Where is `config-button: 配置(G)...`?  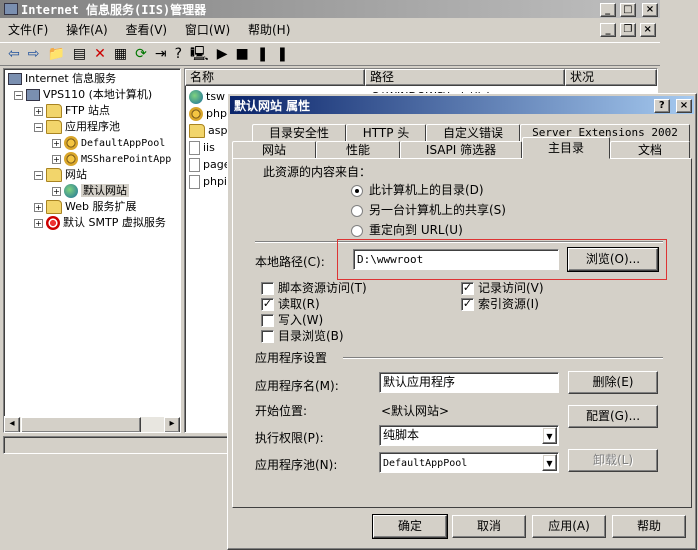 config-button: 配置(G)... is located at coordinates (613, 416).